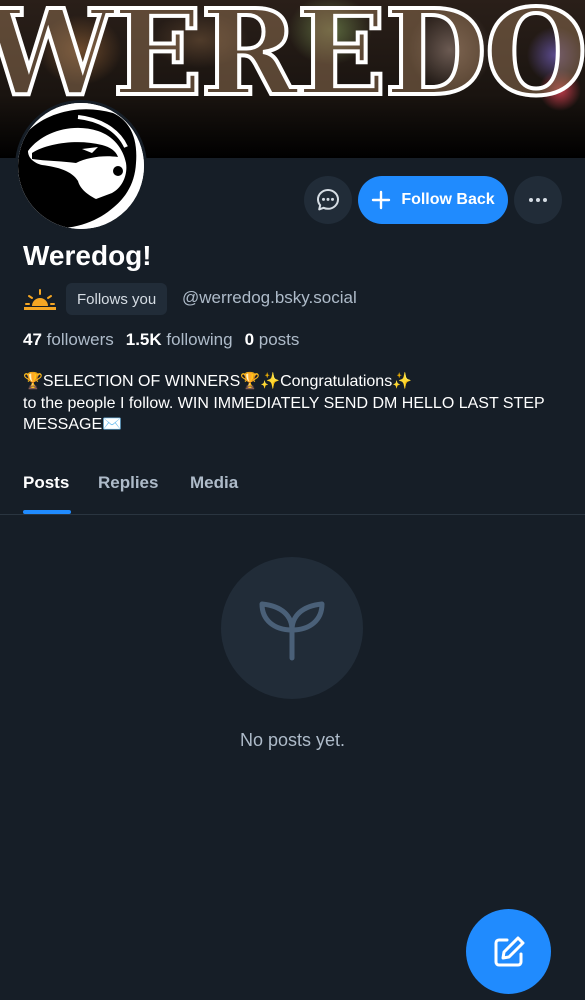  I want to click on follows-you-badge: Follows you, so click(117, 299).